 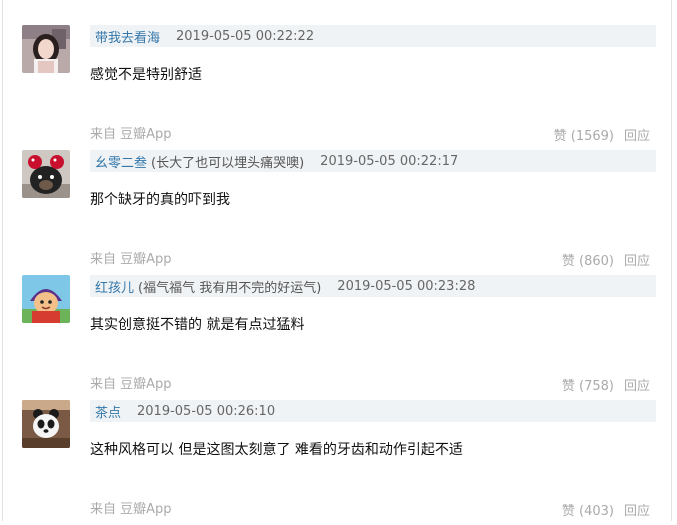 I want to click on avatar-cartoon-character-icon, so click(x=46, y=299).